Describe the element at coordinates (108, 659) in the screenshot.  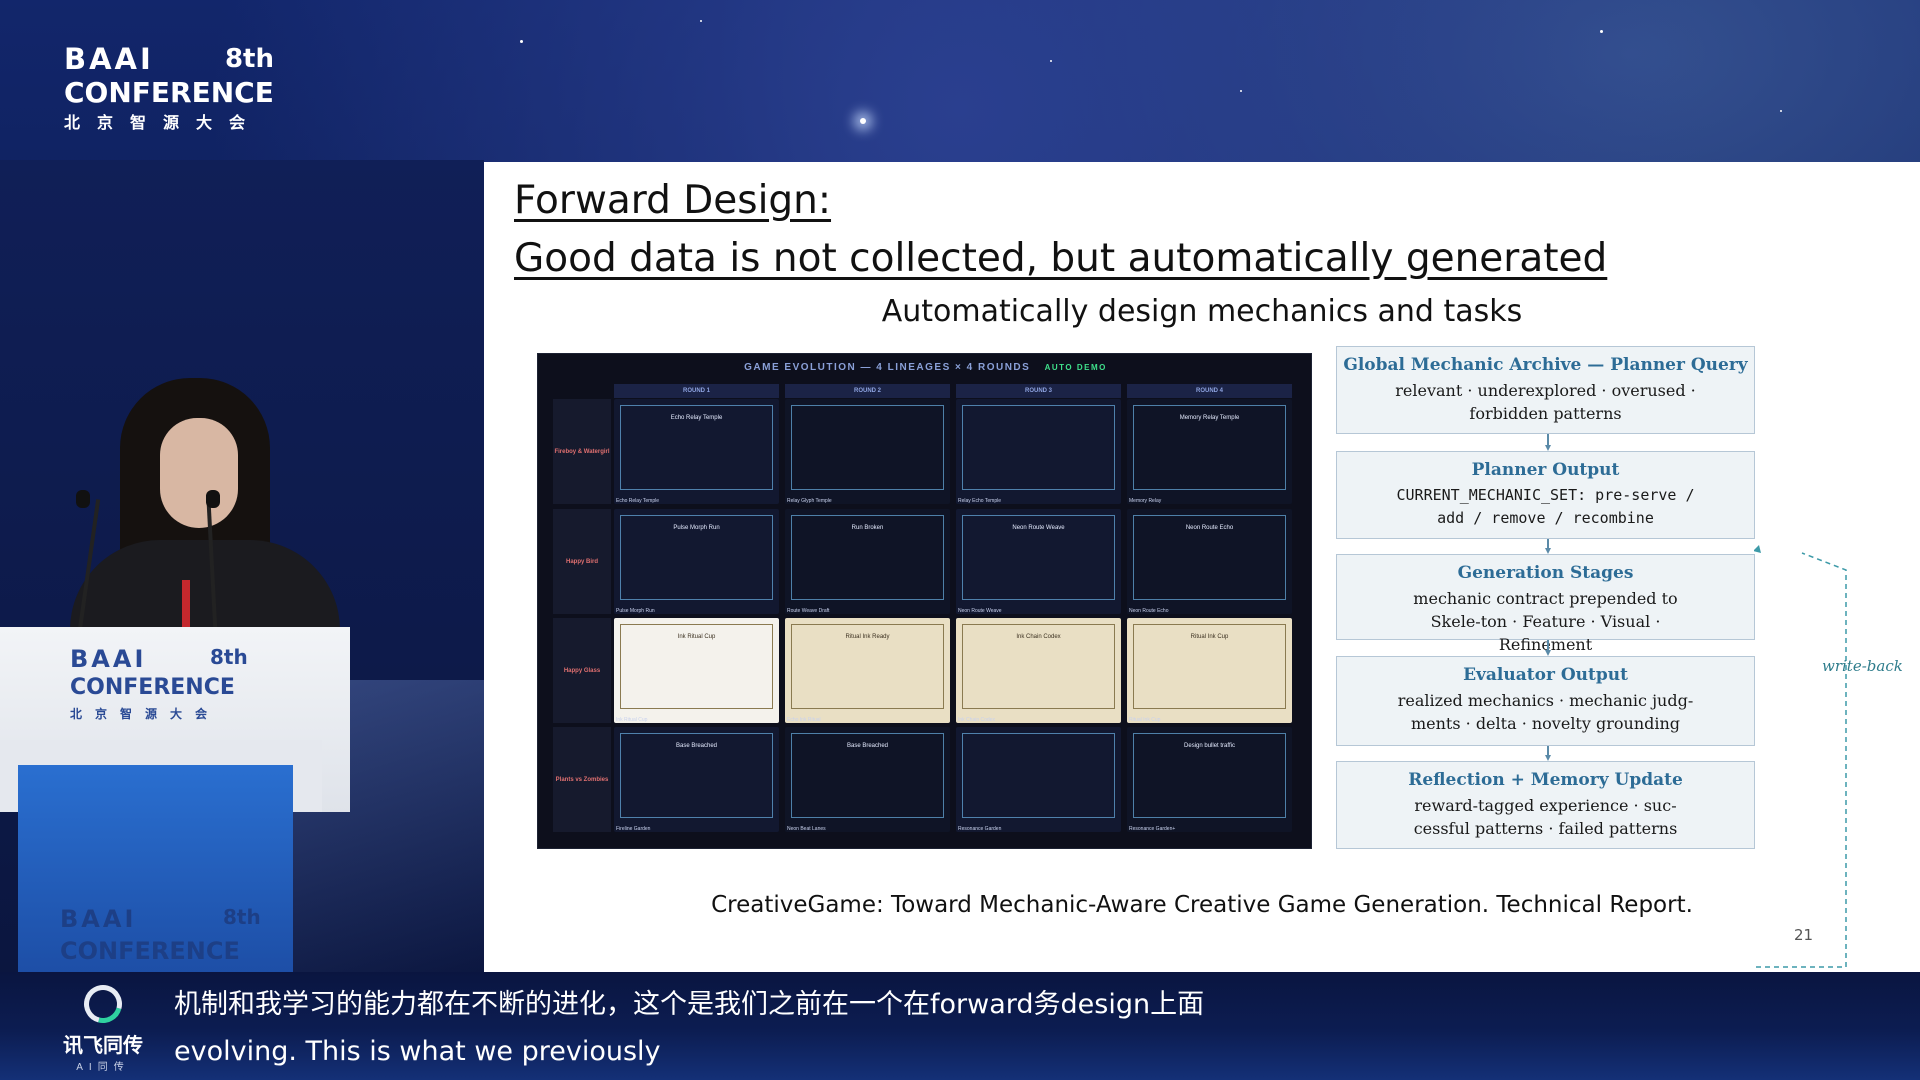
I see `podium-logo-baai: BAAI` at that location.